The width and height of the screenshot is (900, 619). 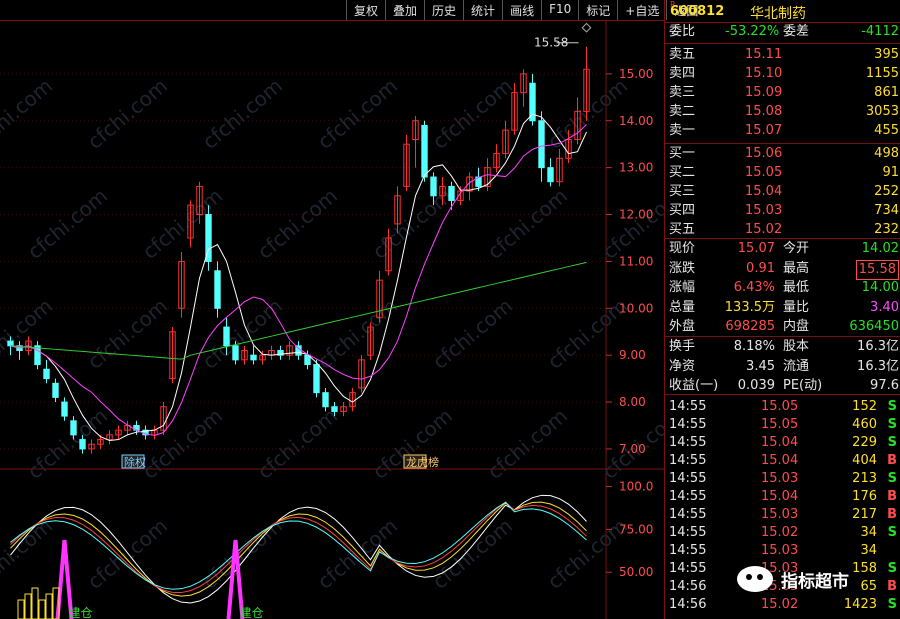 I want to click on overlay-button: 叠加, so click(x=404, y=10).